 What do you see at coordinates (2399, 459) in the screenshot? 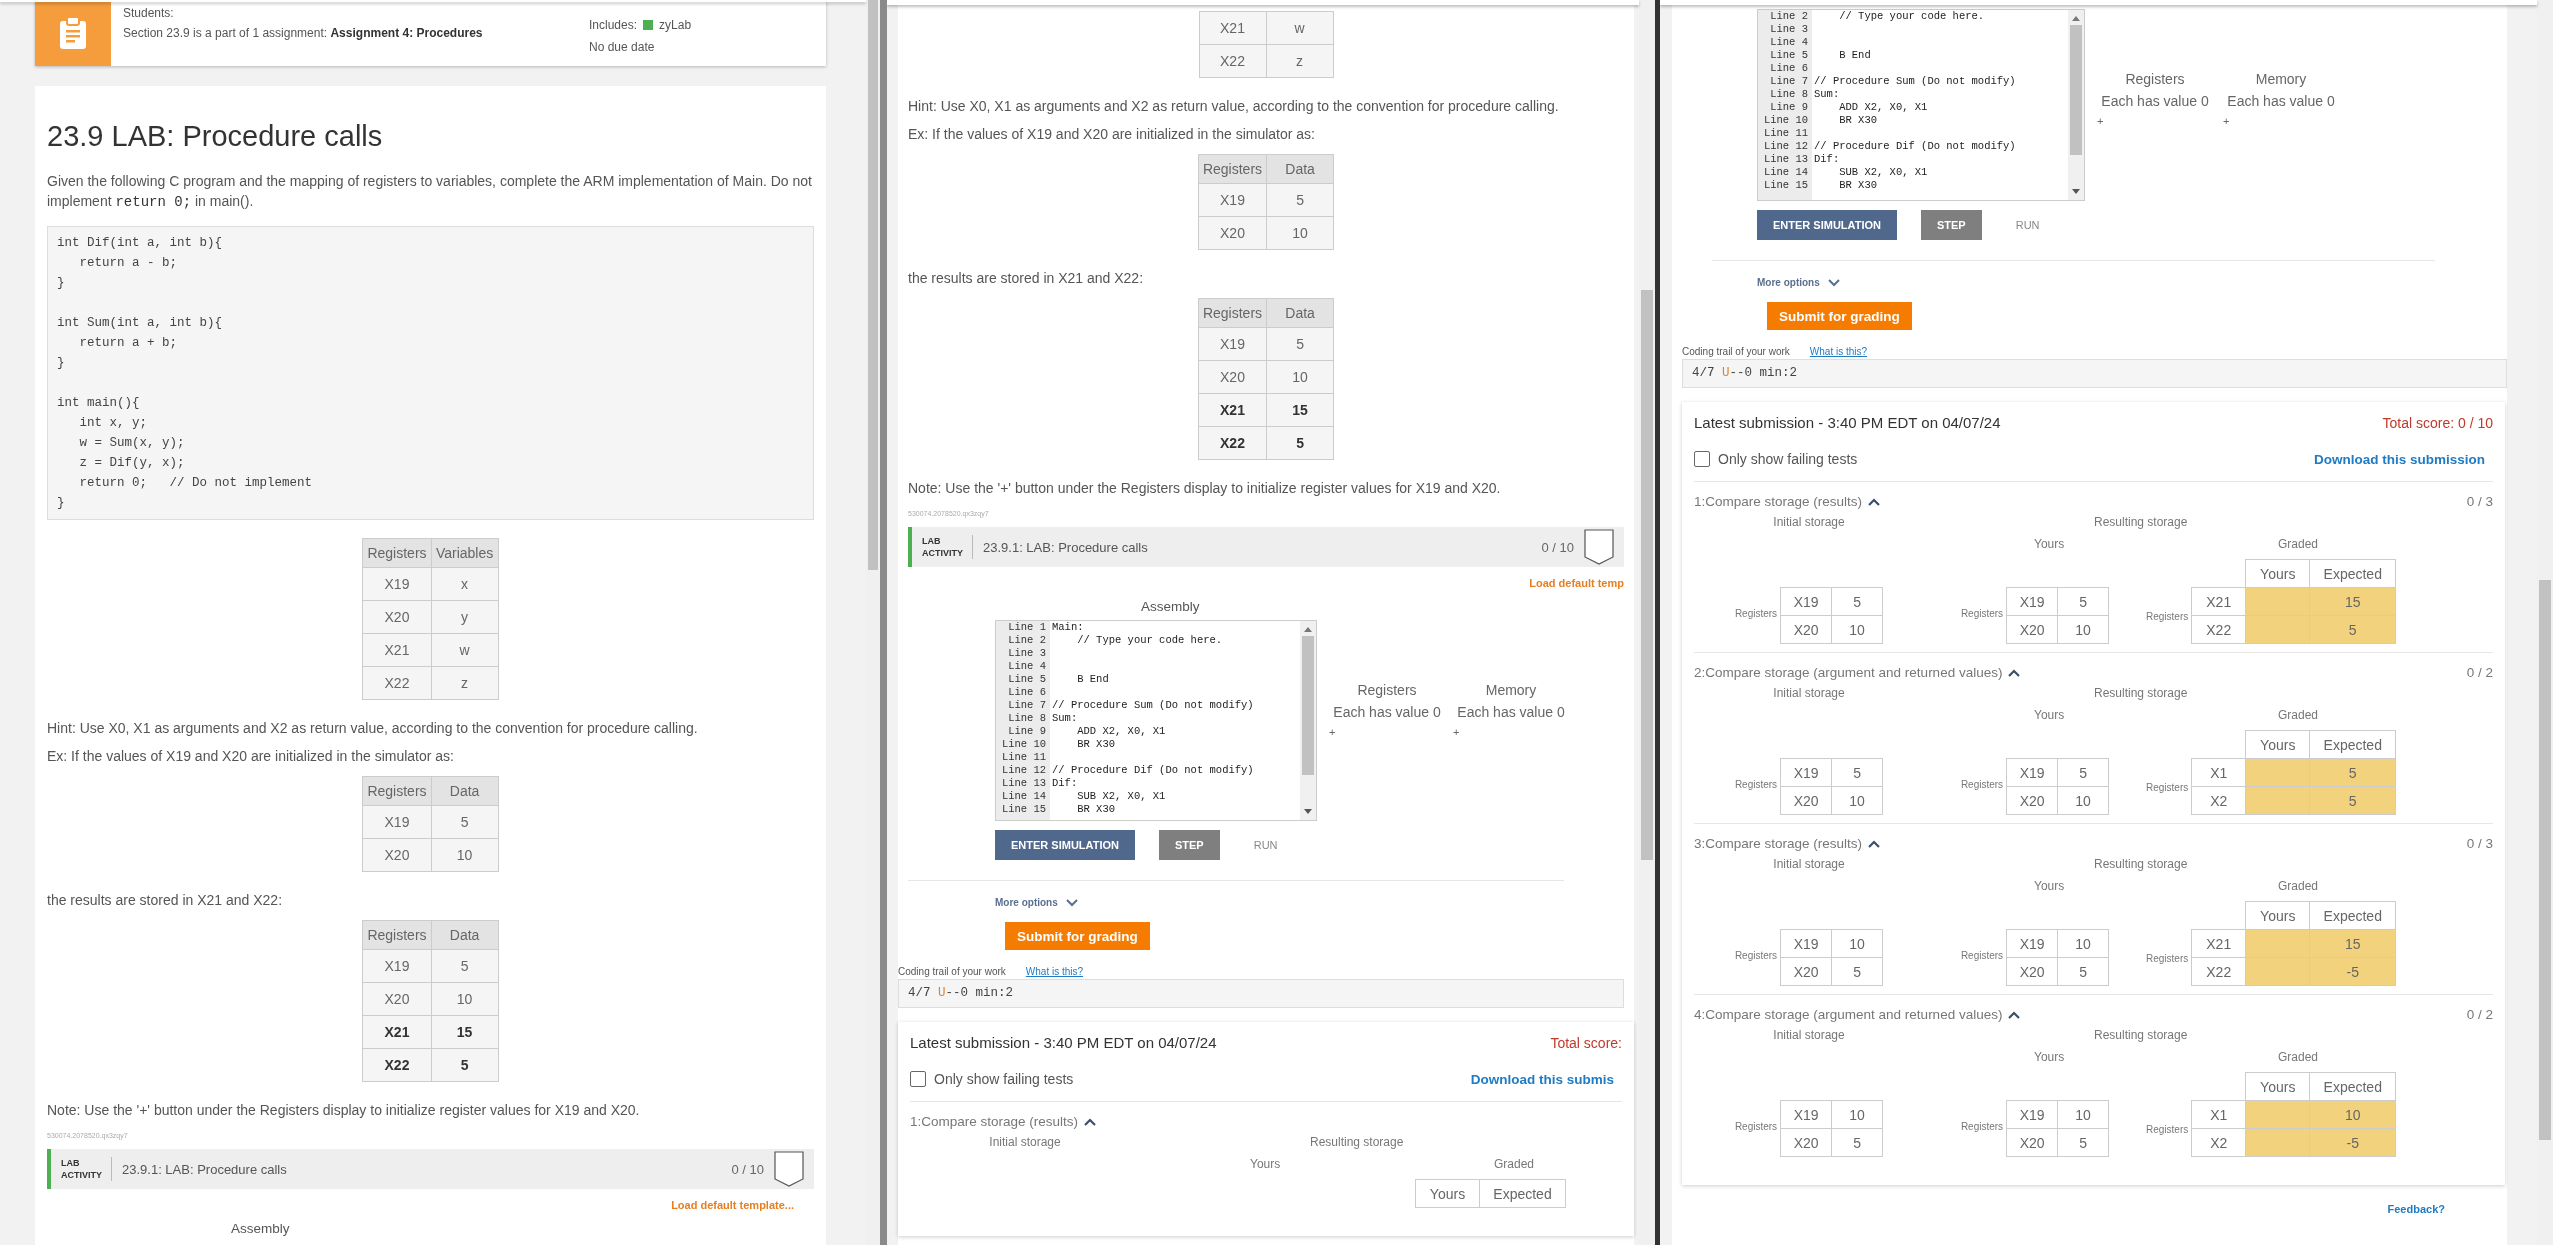
I see `download-link: Download this submission` at bounding box center [2399, 459].